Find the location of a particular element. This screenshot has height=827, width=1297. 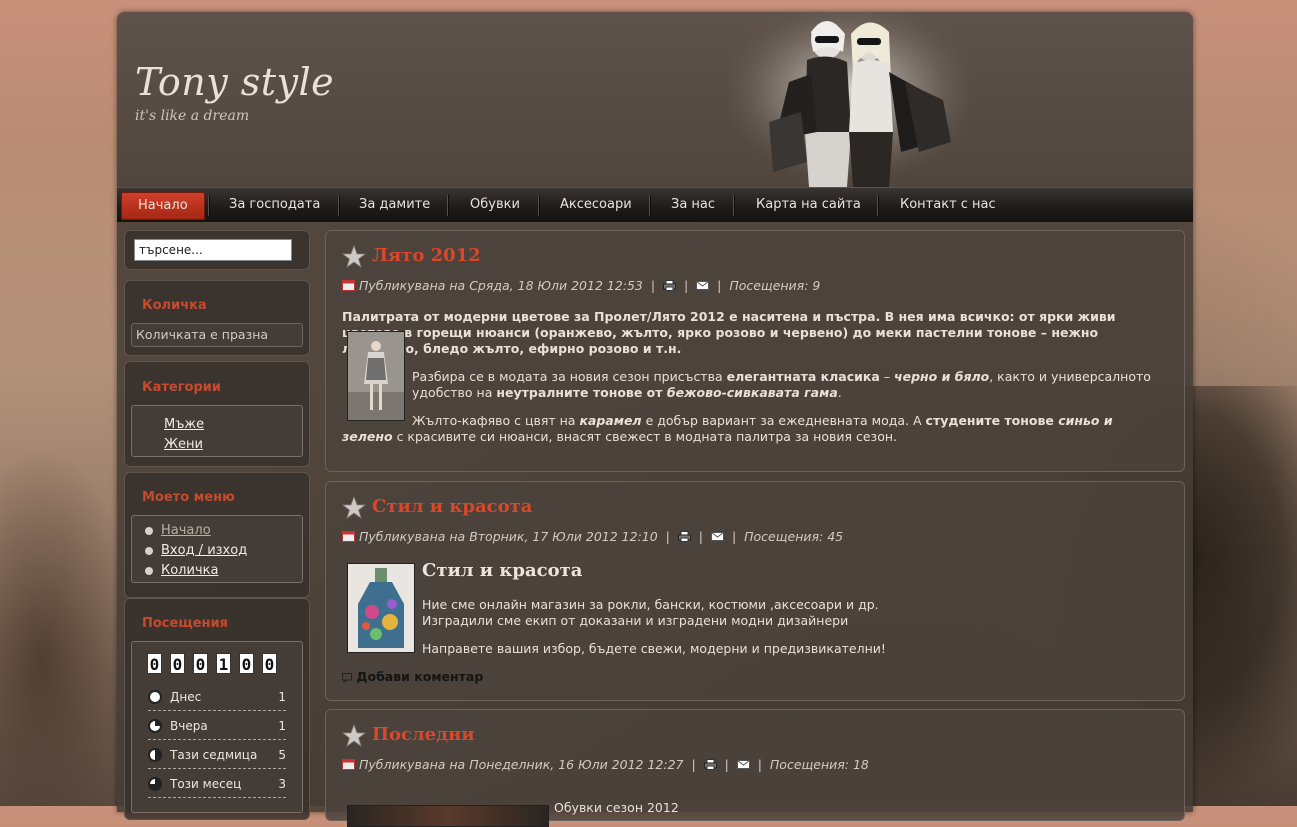

add-comment-label: Добави коментар is located at coordinates (420, 676).